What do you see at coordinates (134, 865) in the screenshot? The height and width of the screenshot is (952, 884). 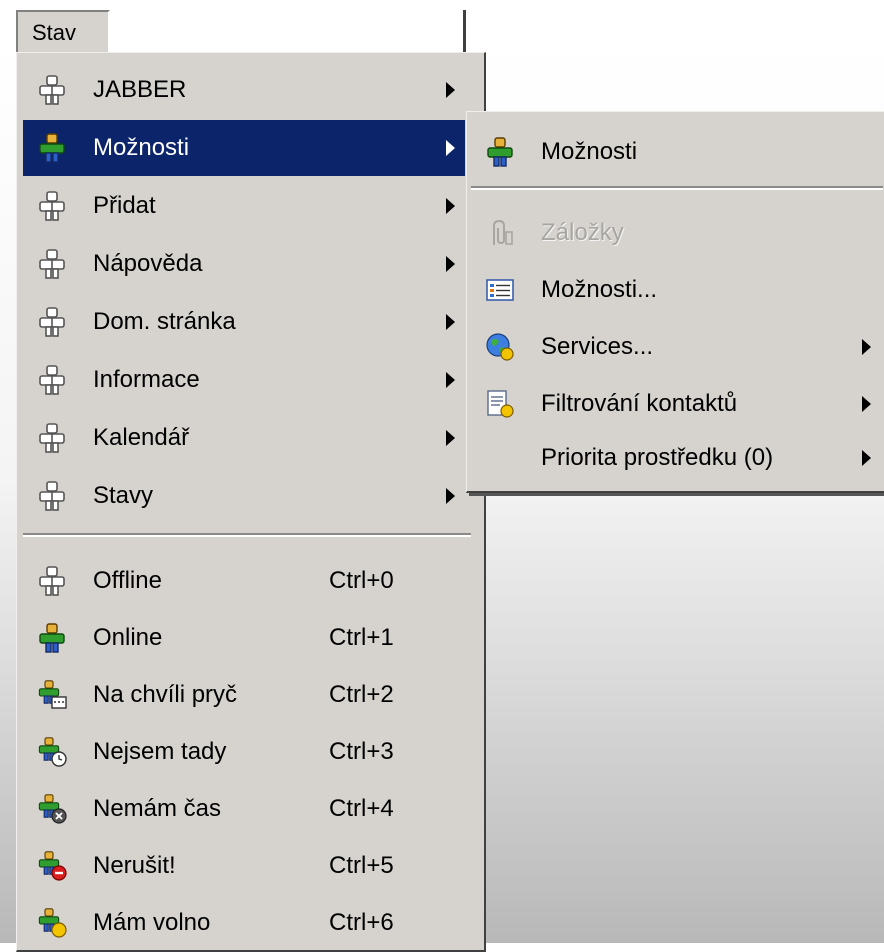 I see `status-item-label: Nerušit!` at bounding box center [134, 865].